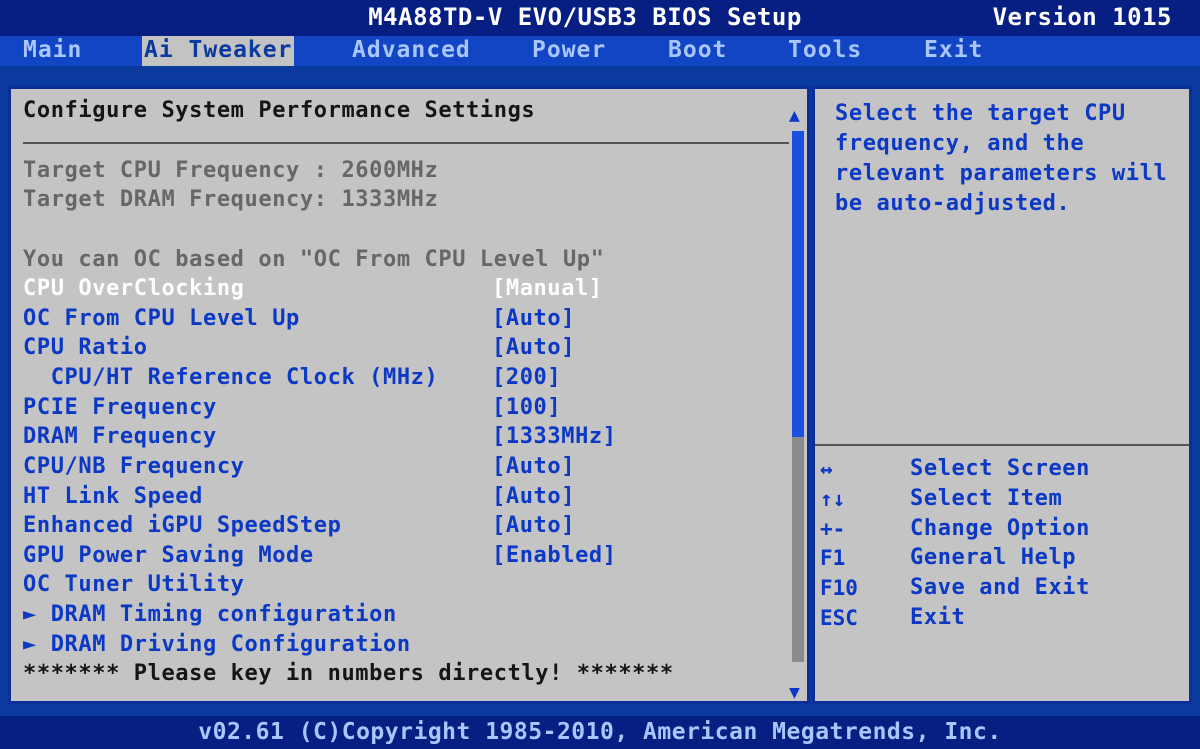 The width and height of the screenshot is (1200, 749). Describe the element at coordinates (554, 437) in the screenshot. I see `value-dram-frequency: [1333MHz]` at that location.